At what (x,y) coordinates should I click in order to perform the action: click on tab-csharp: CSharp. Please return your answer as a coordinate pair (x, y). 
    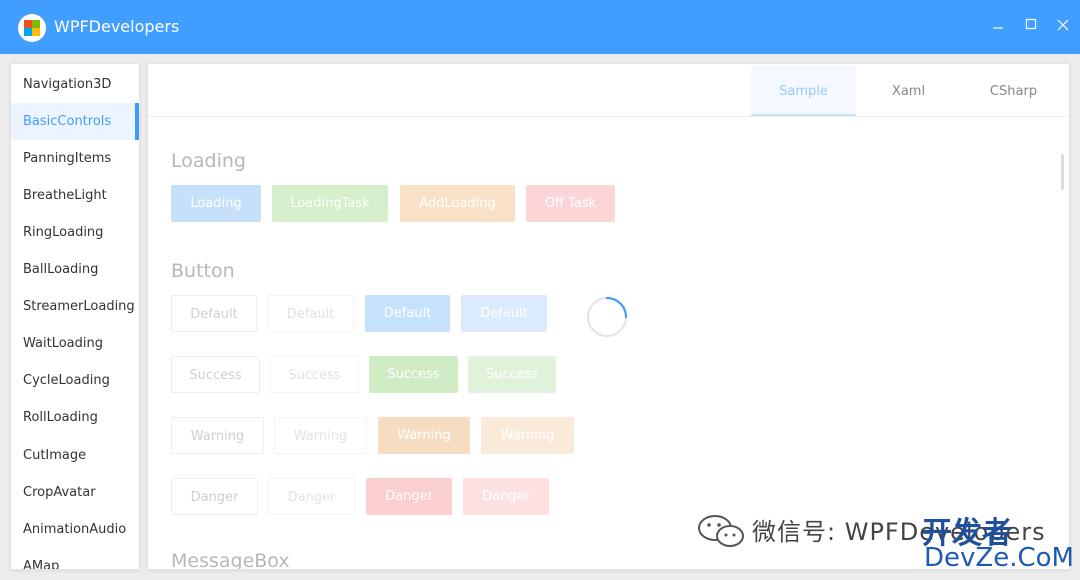
    Looking at the image, I should click on (1013, 91).